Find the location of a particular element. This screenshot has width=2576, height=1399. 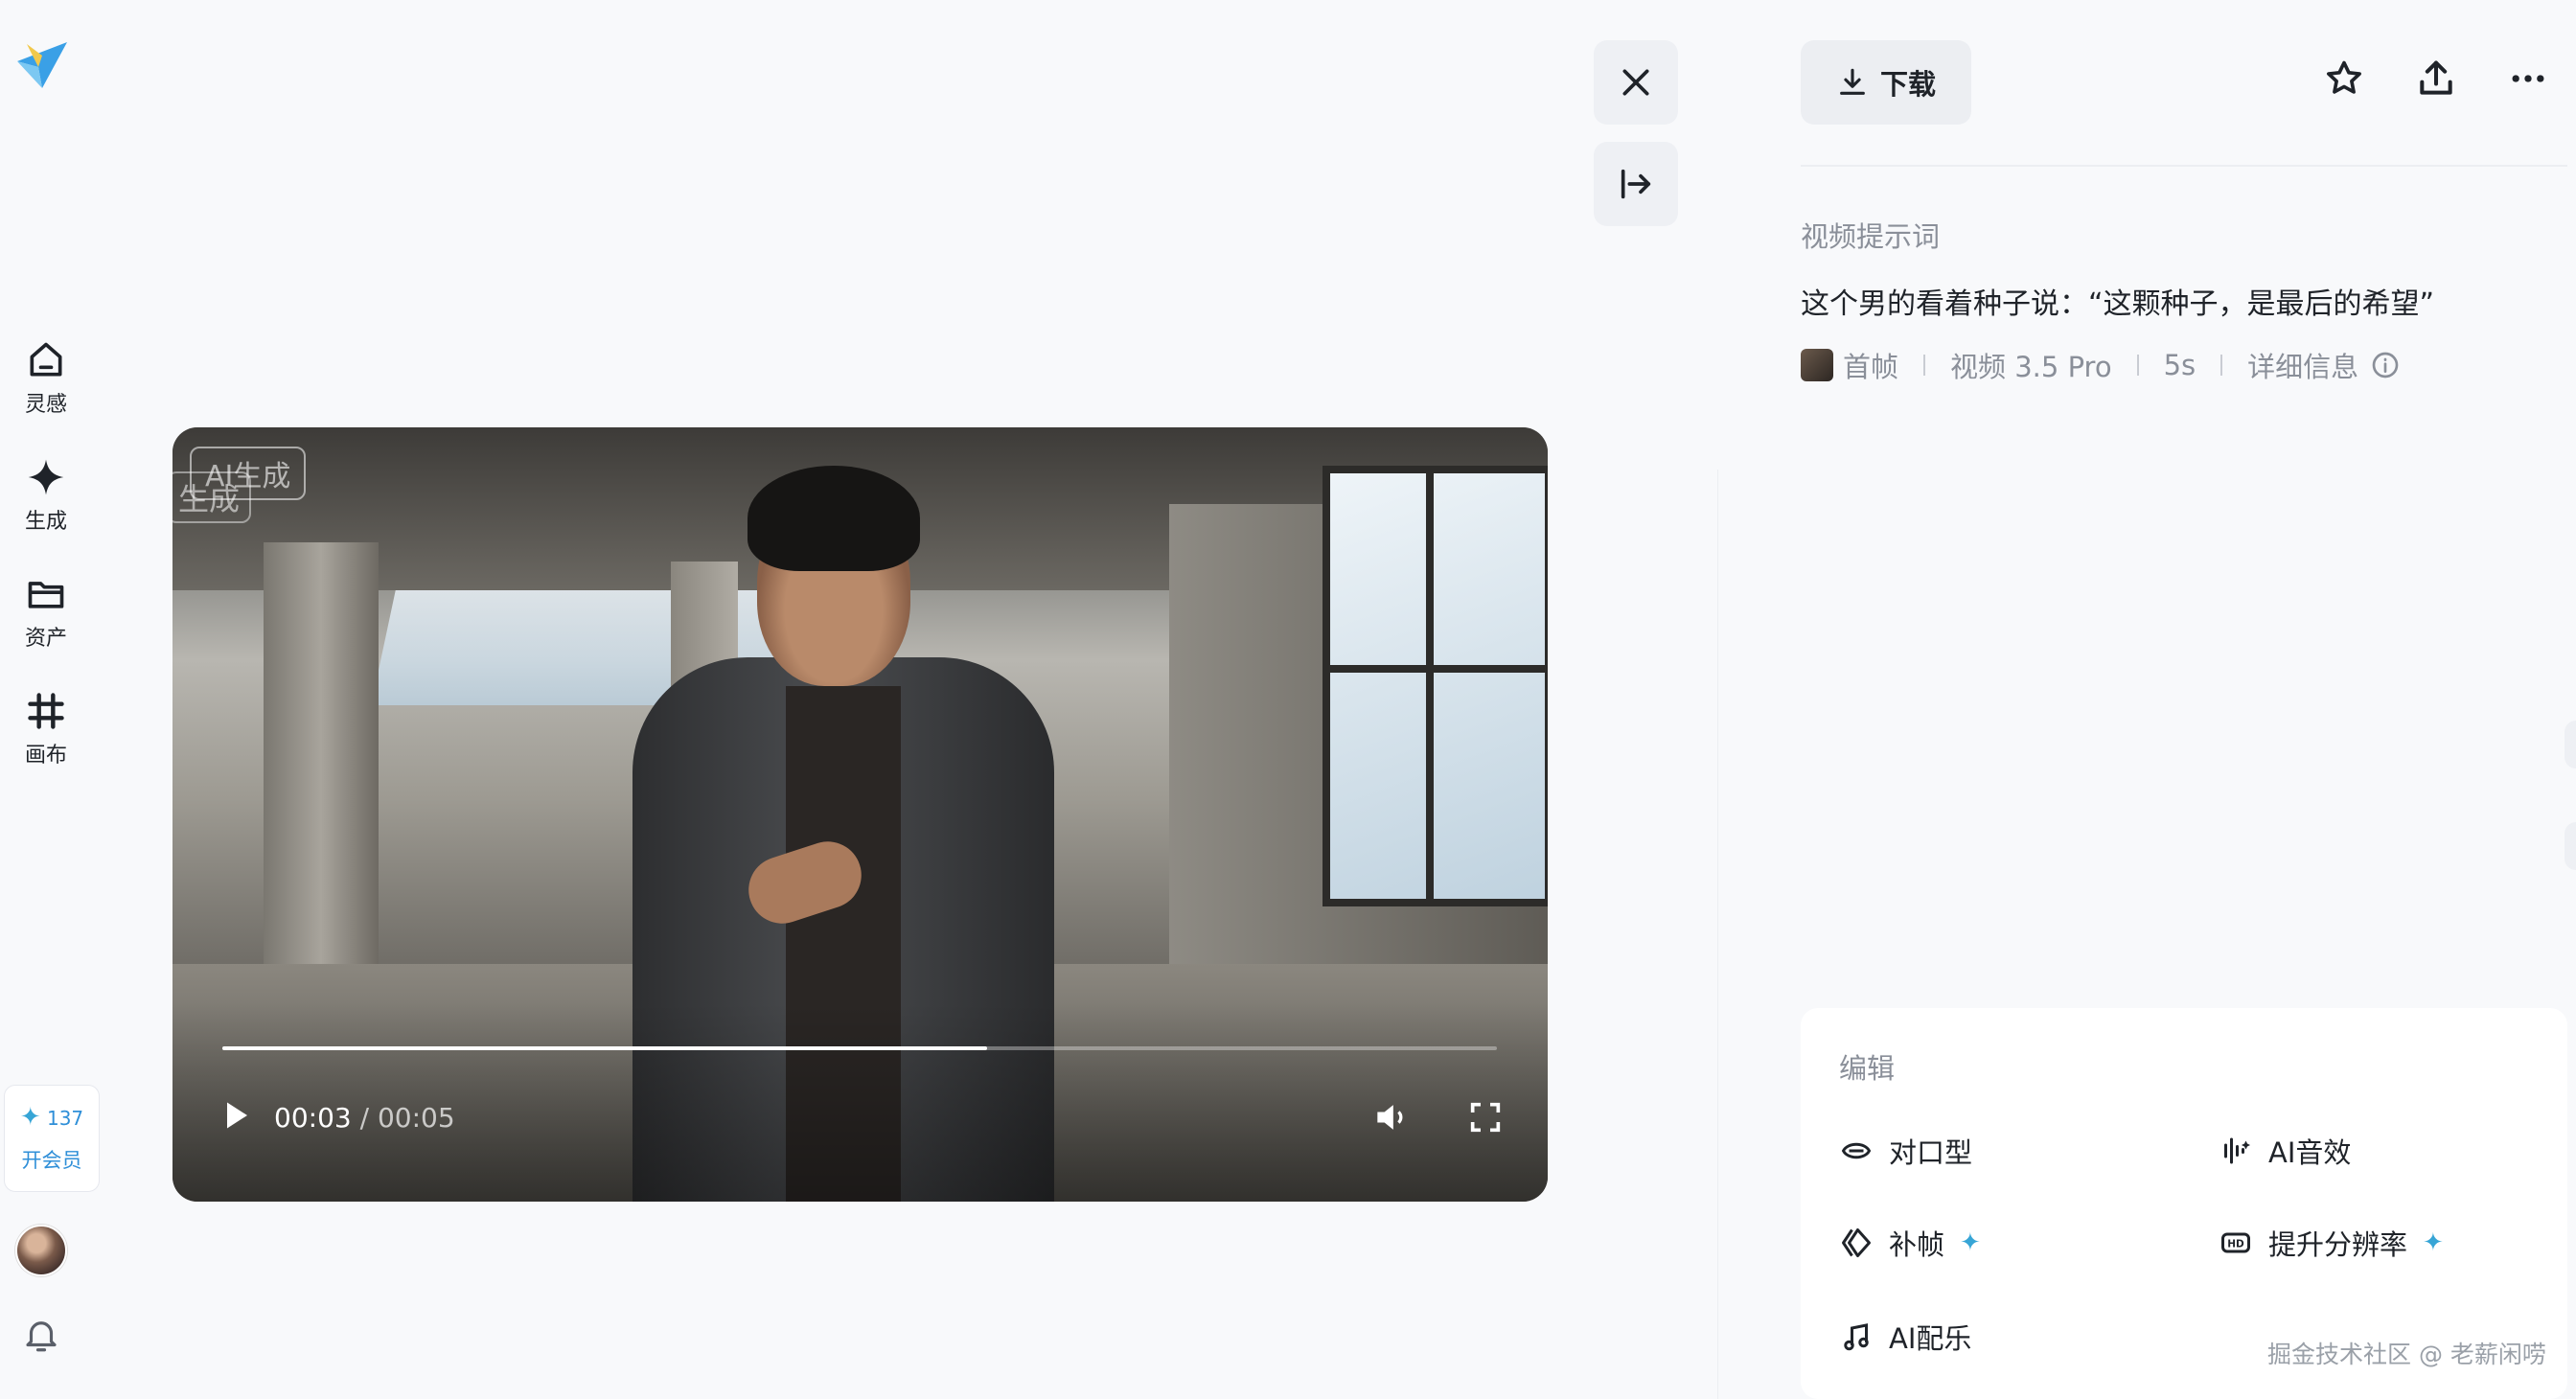

nav-item-assets: 资产 is located at coordinates (46, 612).